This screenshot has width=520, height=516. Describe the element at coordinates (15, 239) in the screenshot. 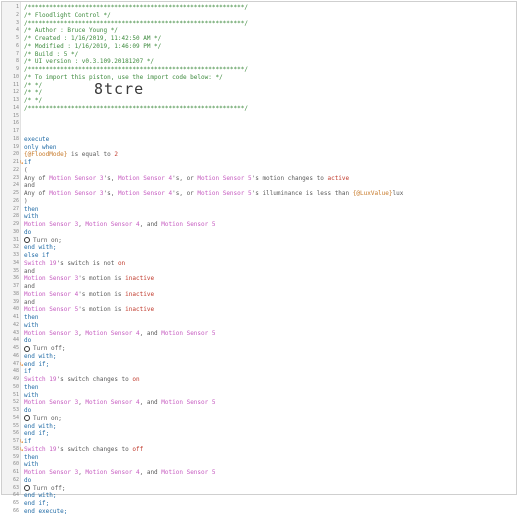

I see `line-number: 31` at that location.